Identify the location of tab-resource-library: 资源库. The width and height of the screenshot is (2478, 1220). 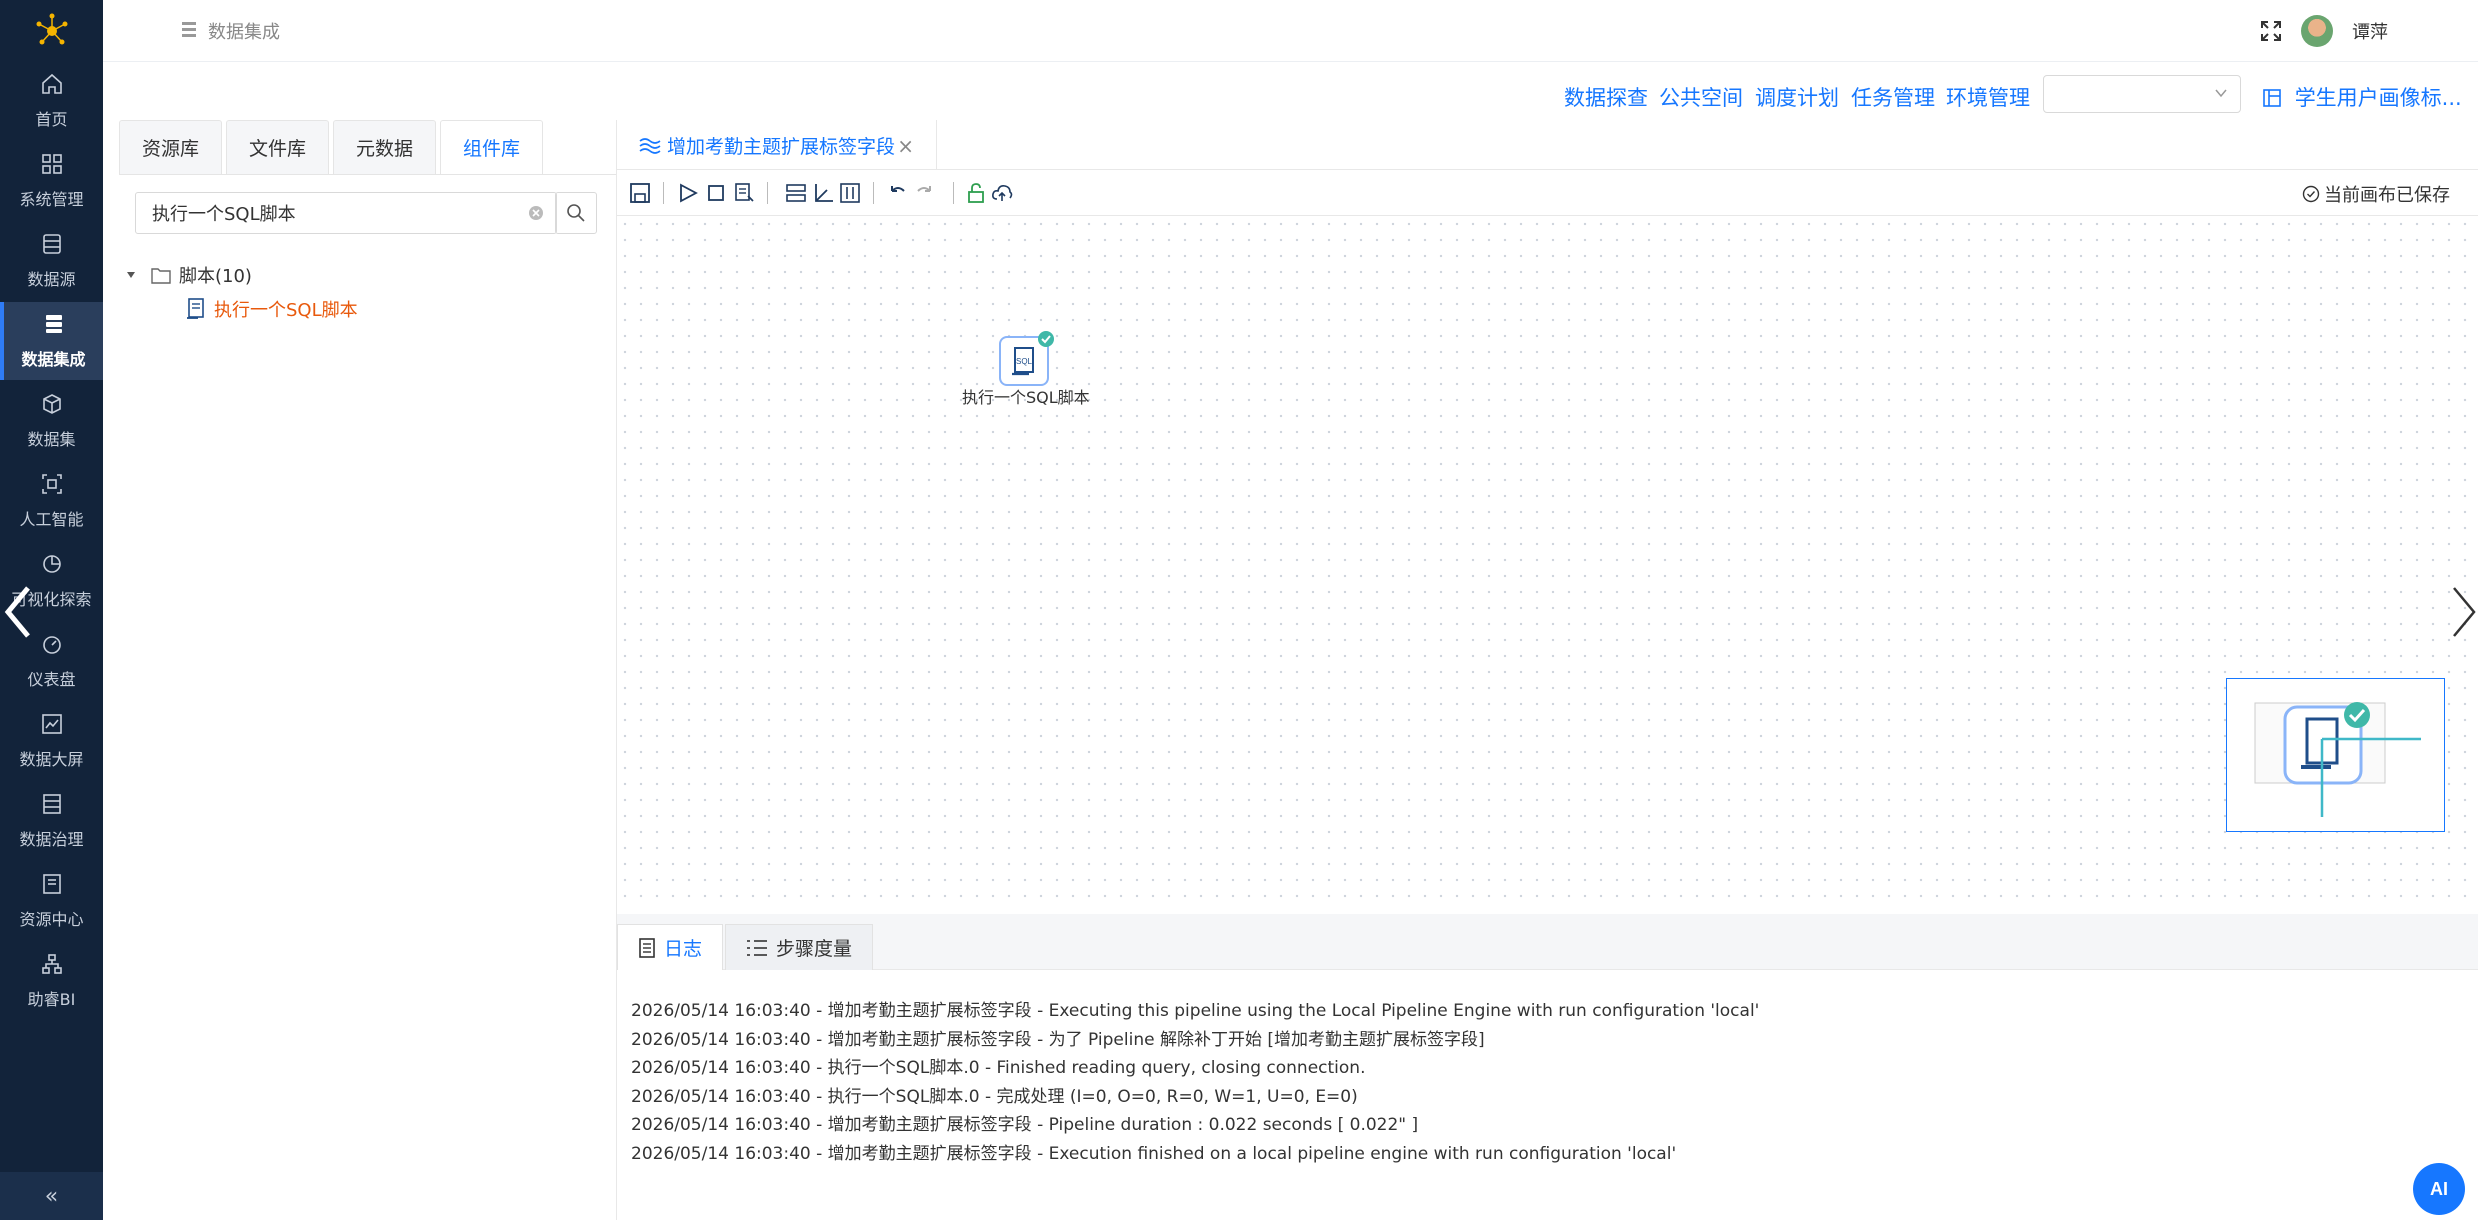
(171, 147).